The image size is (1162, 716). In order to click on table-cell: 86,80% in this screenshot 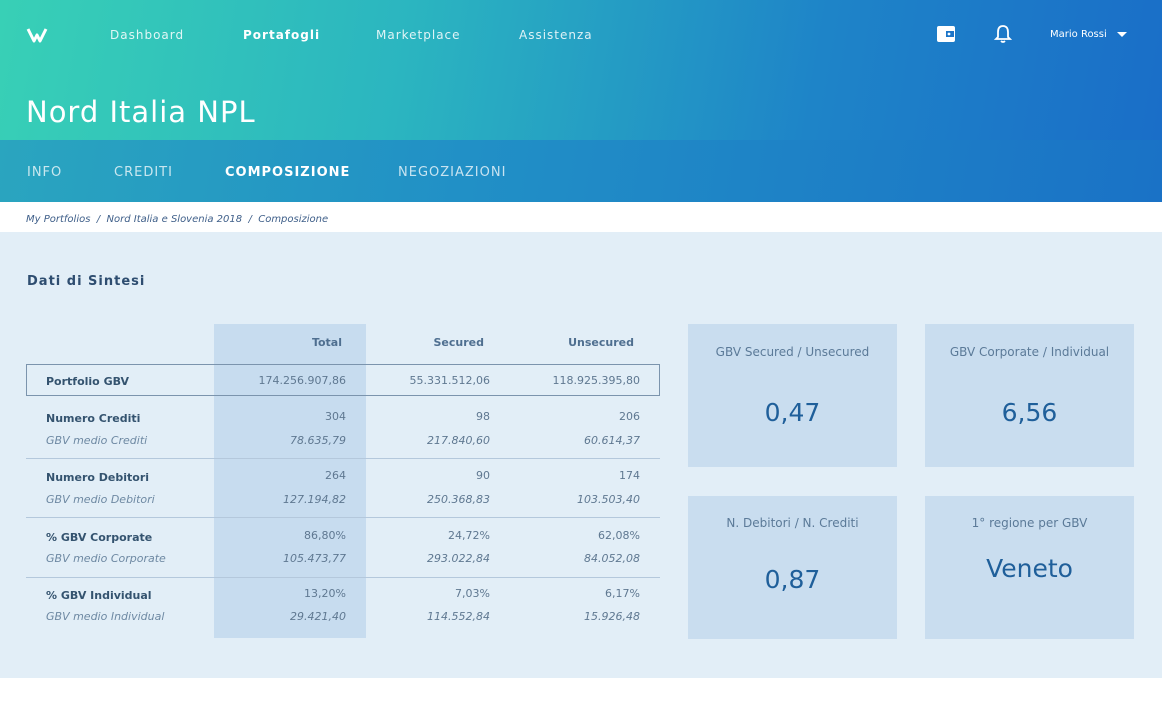, I will do `click(325, 535)`.